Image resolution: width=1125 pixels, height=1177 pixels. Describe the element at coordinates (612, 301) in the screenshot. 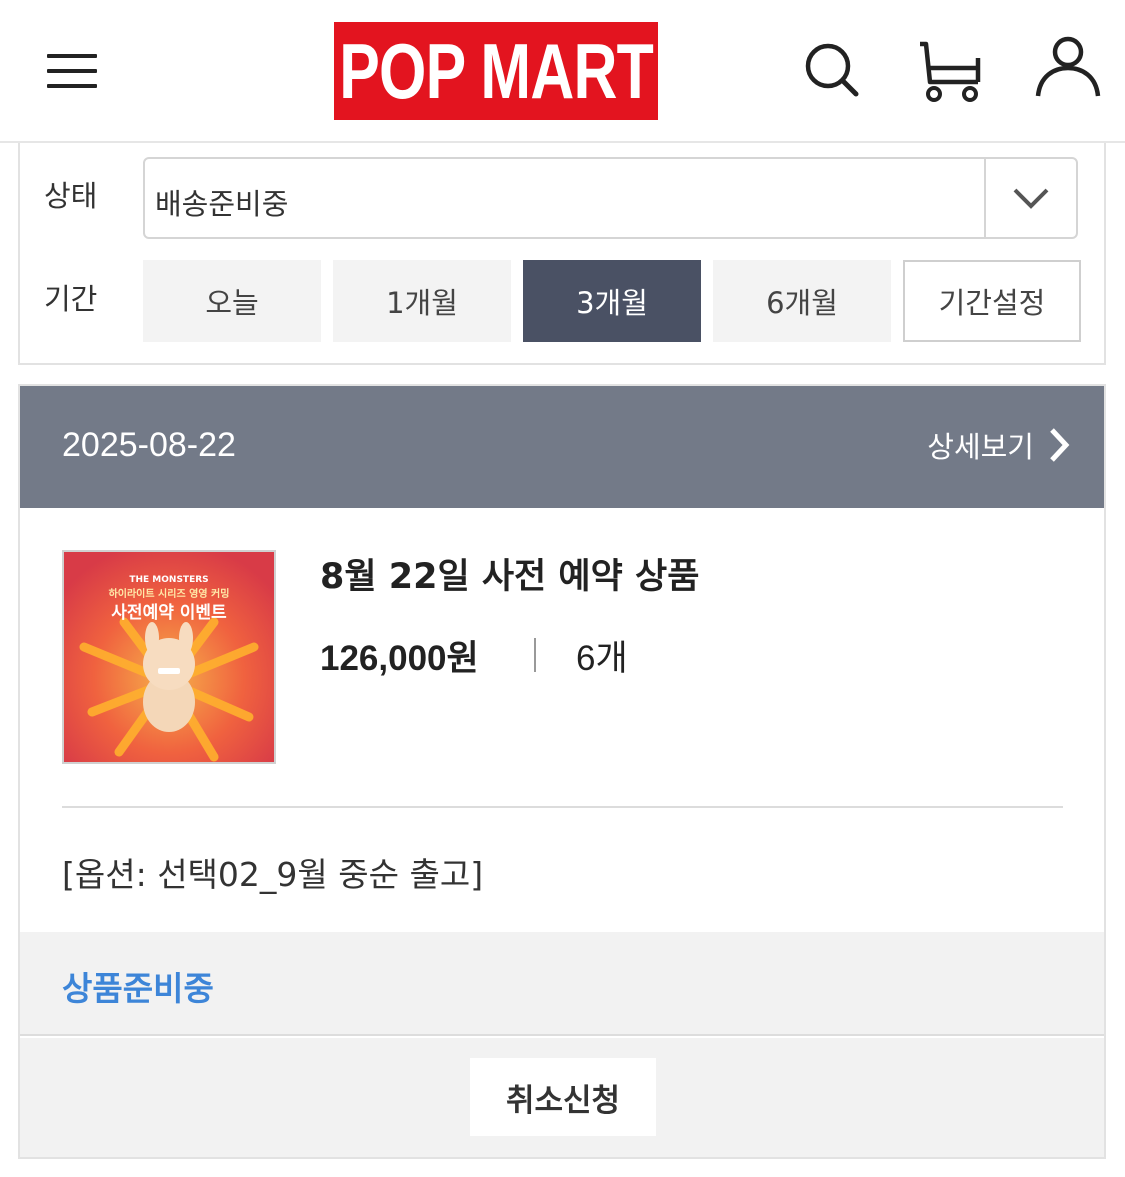

I see `period-3month-button: 3개월` at that location.